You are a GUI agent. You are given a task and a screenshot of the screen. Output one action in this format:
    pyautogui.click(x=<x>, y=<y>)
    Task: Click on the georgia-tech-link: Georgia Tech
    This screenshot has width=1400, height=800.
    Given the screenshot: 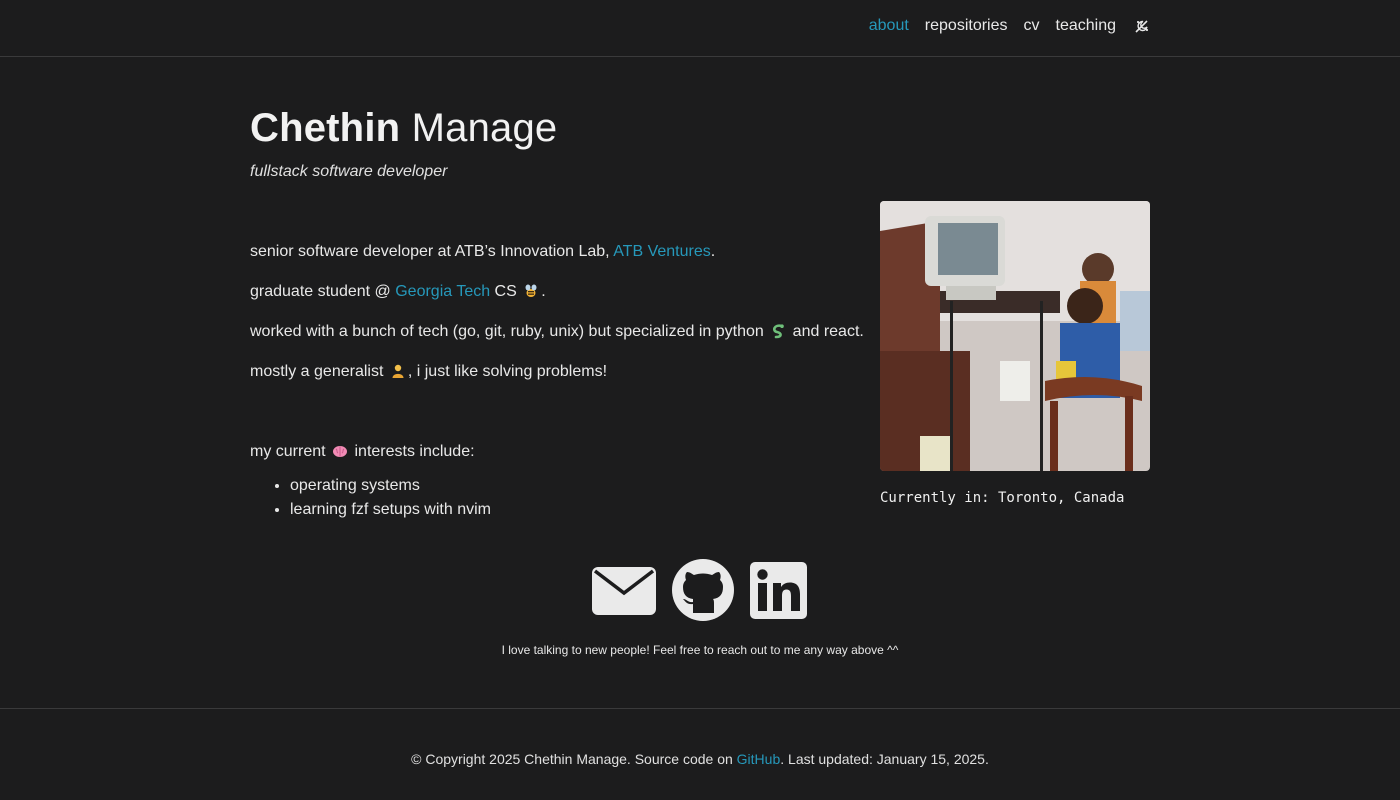 What is the action you would take?
    pyautogui.click(x=442, y=291)
    